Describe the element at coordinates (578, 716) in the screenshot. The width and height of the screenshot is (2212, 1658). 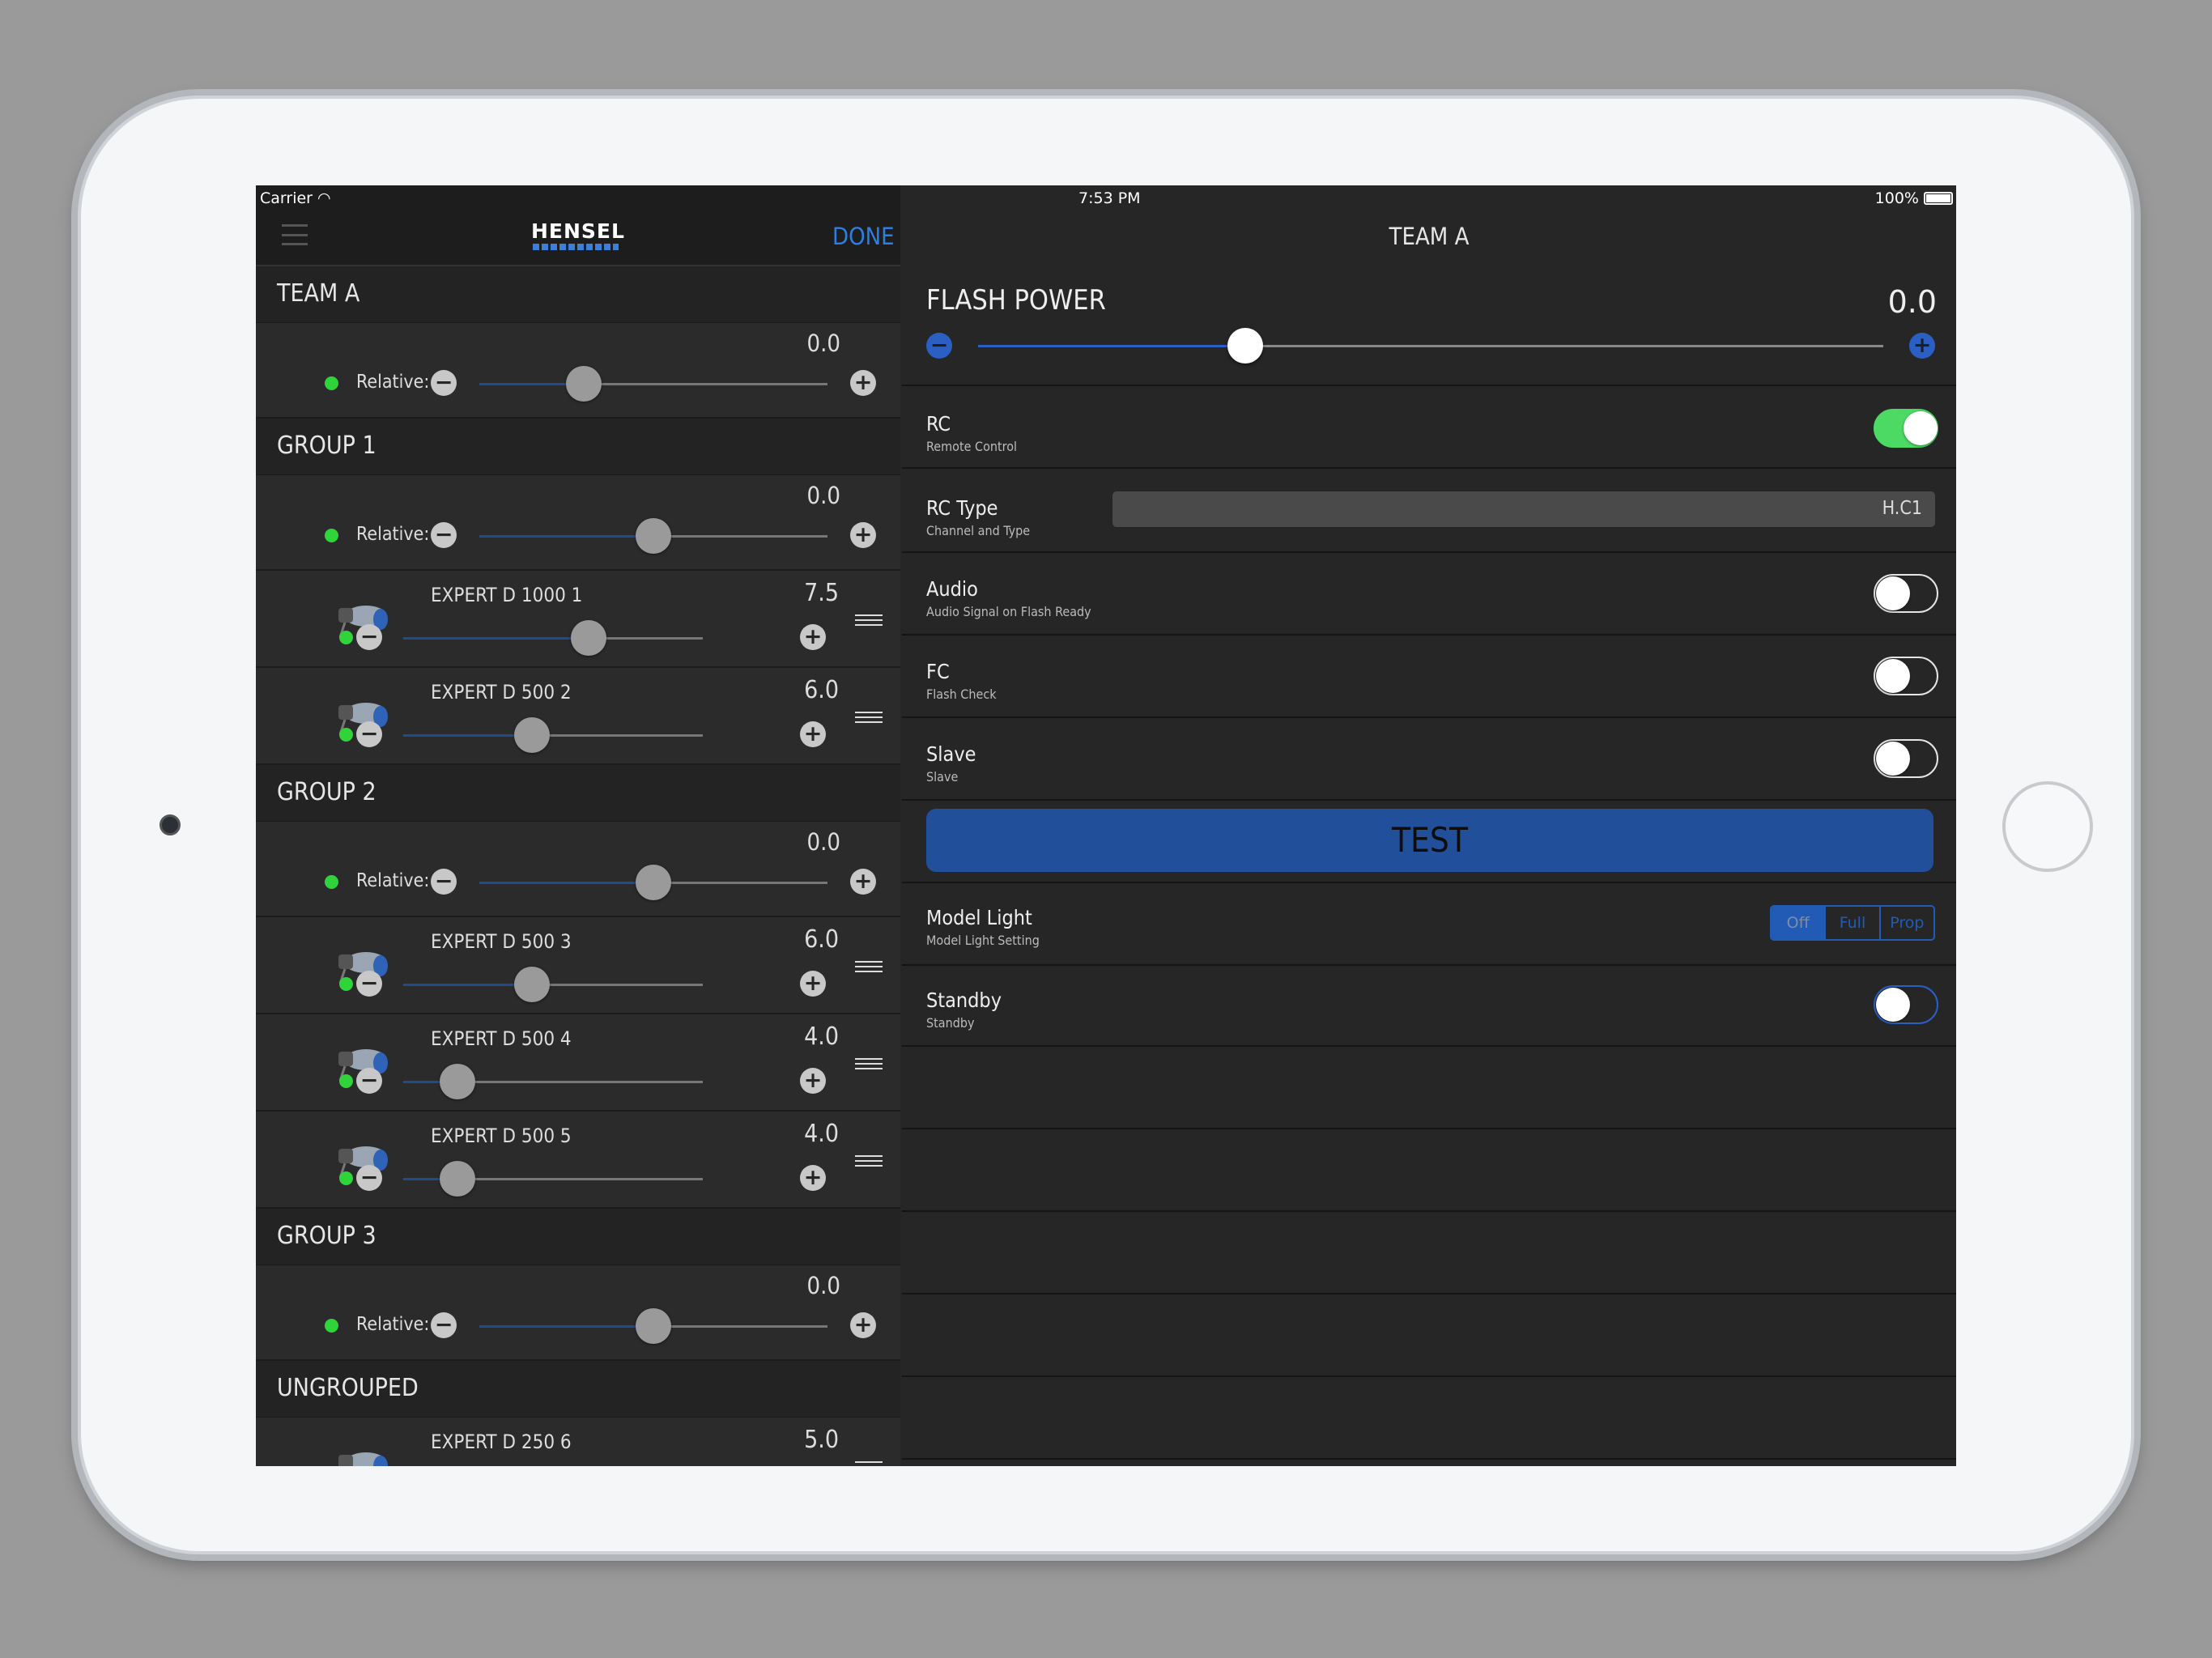
I see `device-row: EXPERT D 500 2 6.0 − +` at that location.